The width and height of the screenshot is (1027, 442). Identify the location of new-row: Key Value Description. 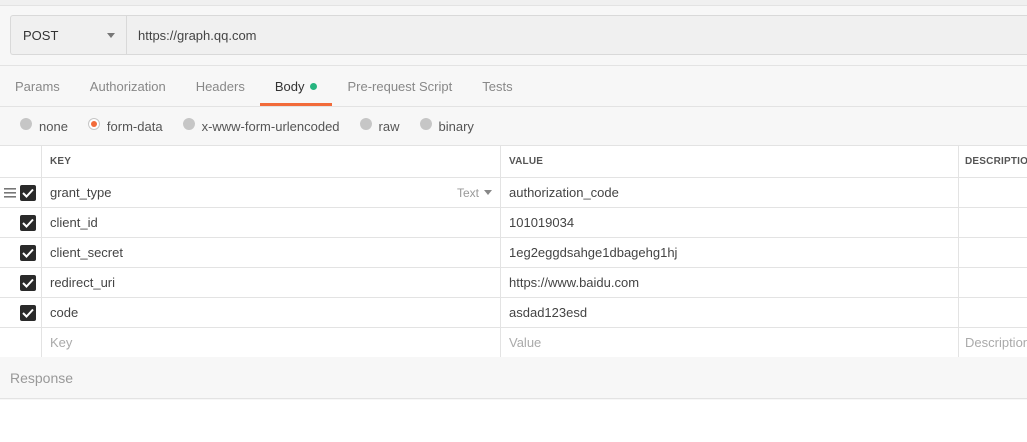
(513, 343).